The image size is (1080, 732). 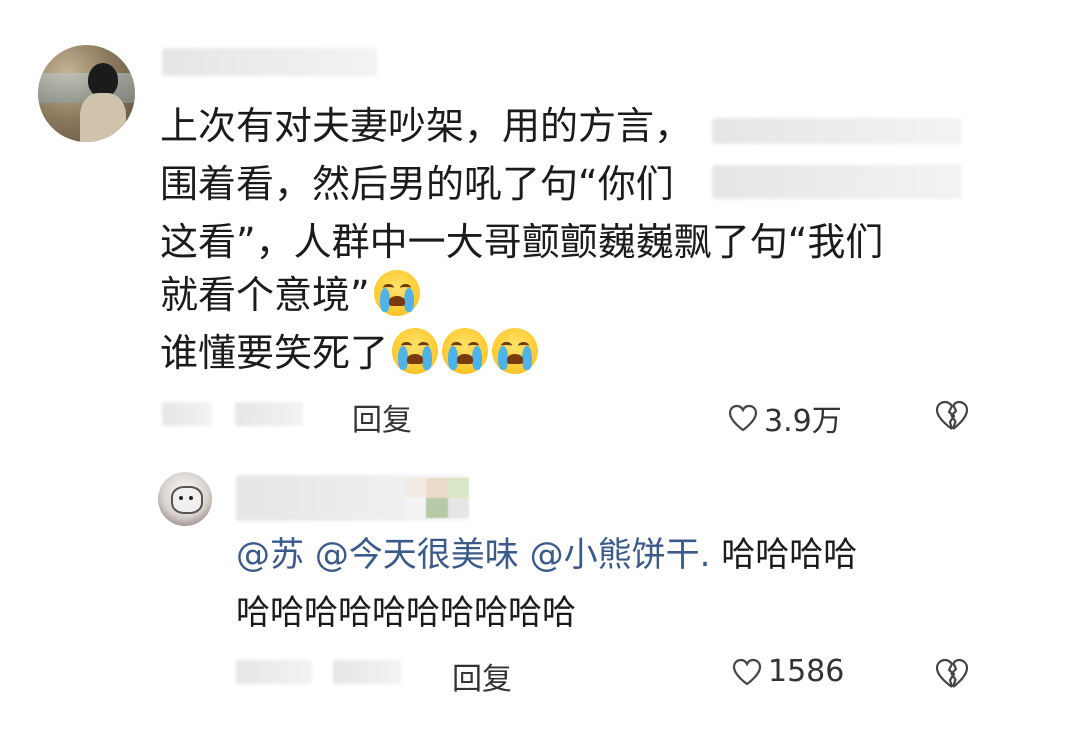 I want to click on comment-line: 就看个意境”, so click(x=290, y=295).